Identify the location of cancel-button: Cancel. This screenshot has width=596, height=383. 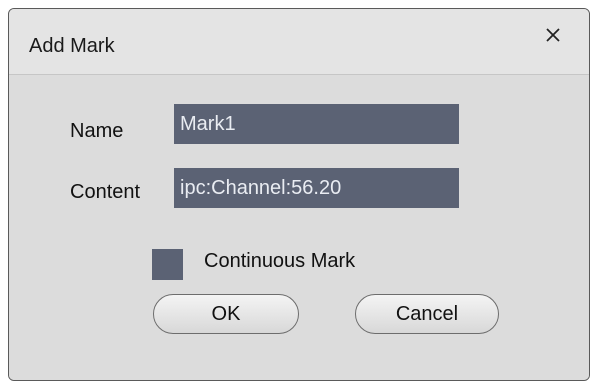
(427, 314).